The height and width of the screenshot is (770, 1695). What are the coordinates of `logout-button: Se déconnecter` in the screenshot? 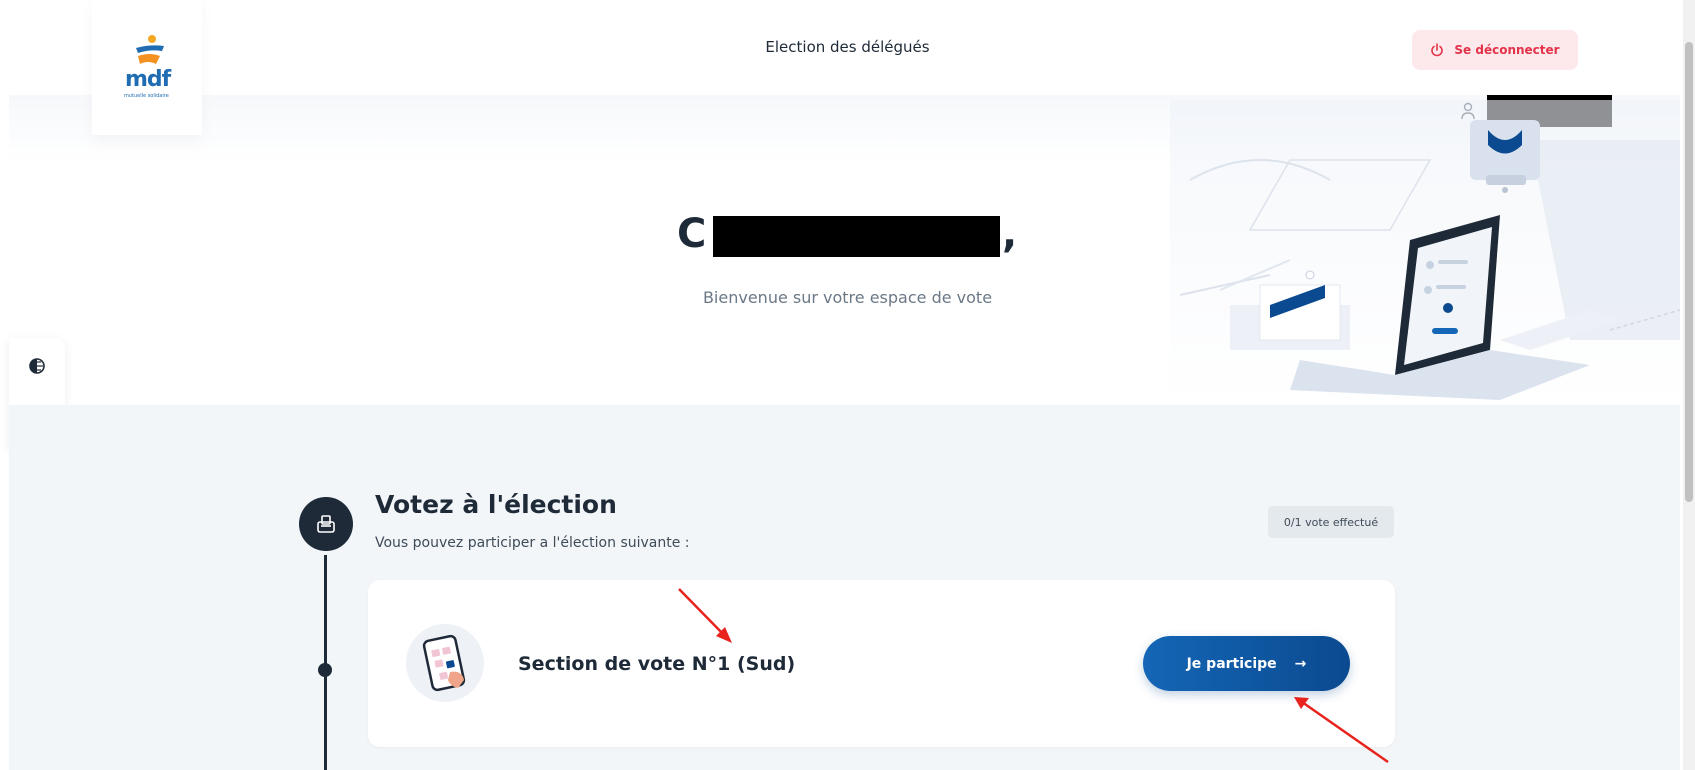 It's located at (1495, 50).